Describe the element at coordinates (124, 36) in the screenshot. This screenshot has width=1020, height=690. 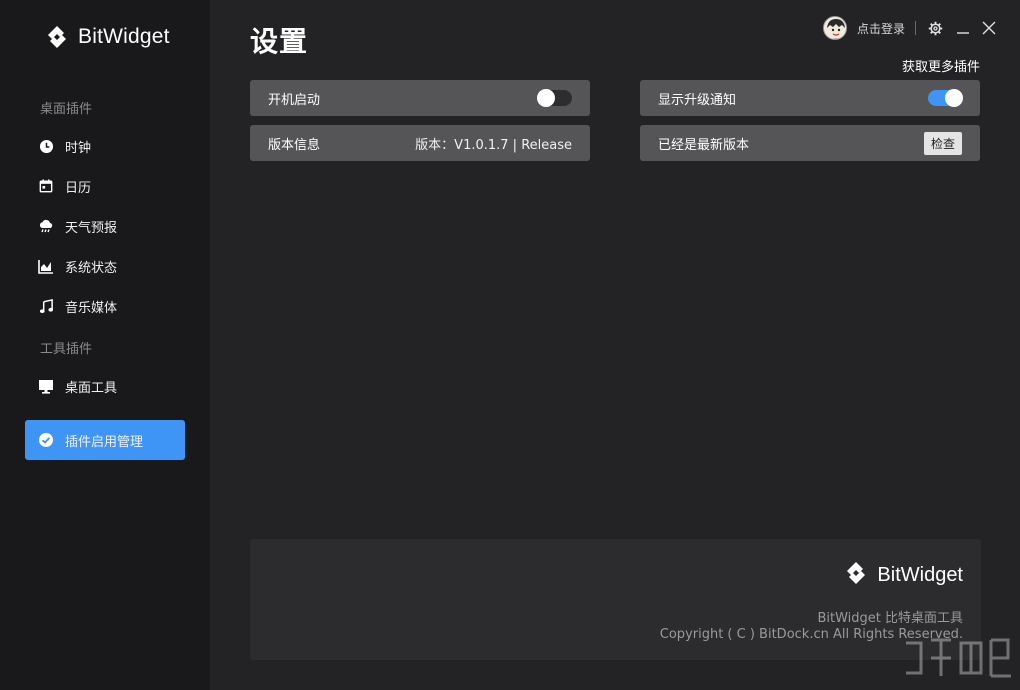
I see `app-name: BitWidget` at that location.